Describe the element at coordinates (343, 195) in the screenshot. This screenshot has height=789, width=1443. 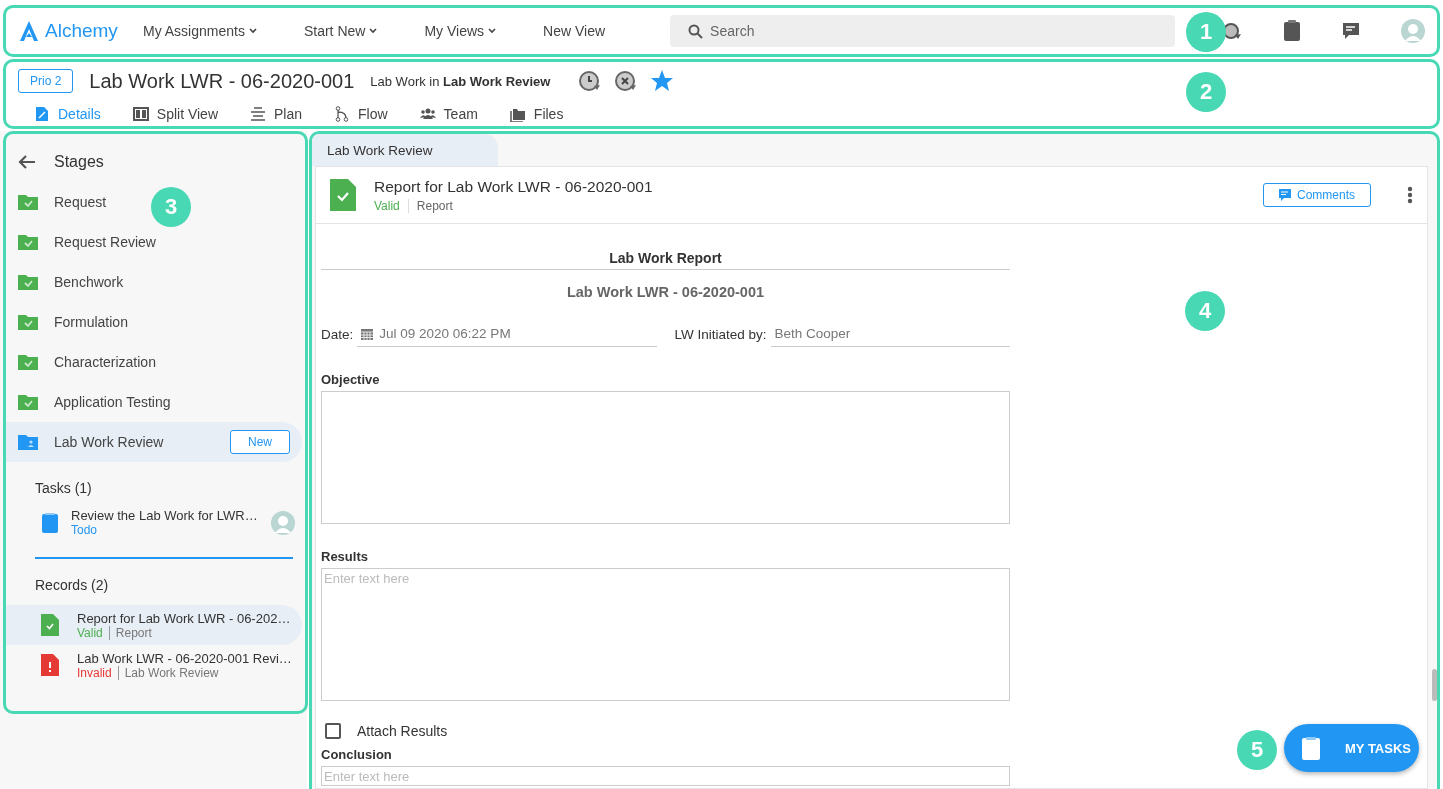
I see `document-check-icon` at that location.